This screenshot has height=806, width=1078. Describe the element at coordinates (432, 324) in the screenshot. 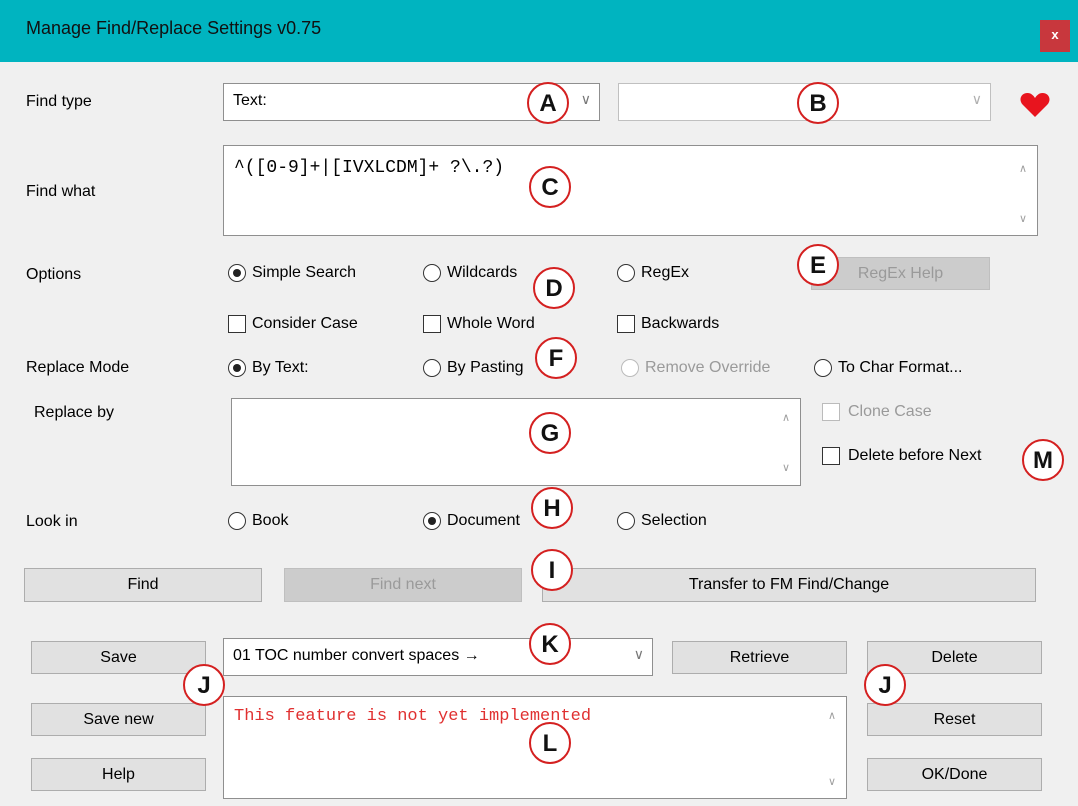

I see `whole-word-checkbox` at that location.